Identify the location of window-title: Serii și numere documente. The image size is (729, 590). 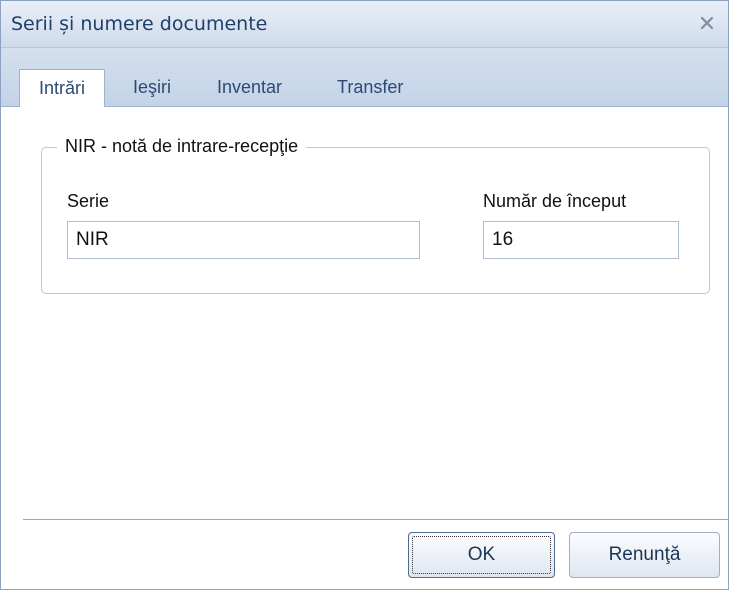
(139, 24).